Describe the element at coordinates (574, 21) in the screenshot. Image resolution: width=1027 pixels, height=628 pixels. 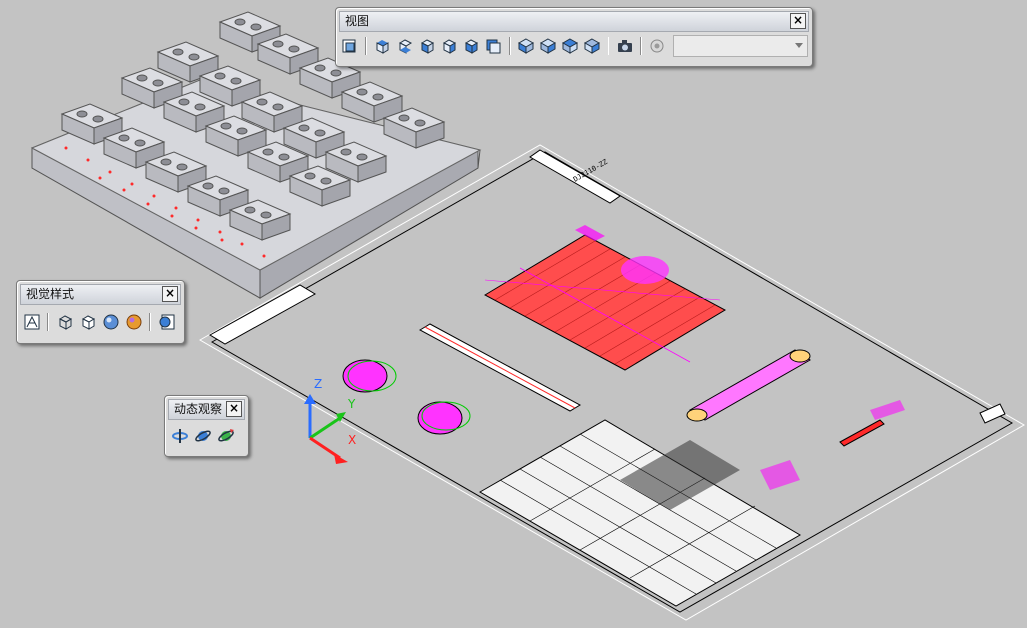
I see `view-toolbar-titlebar: 视图 ×` at that location.